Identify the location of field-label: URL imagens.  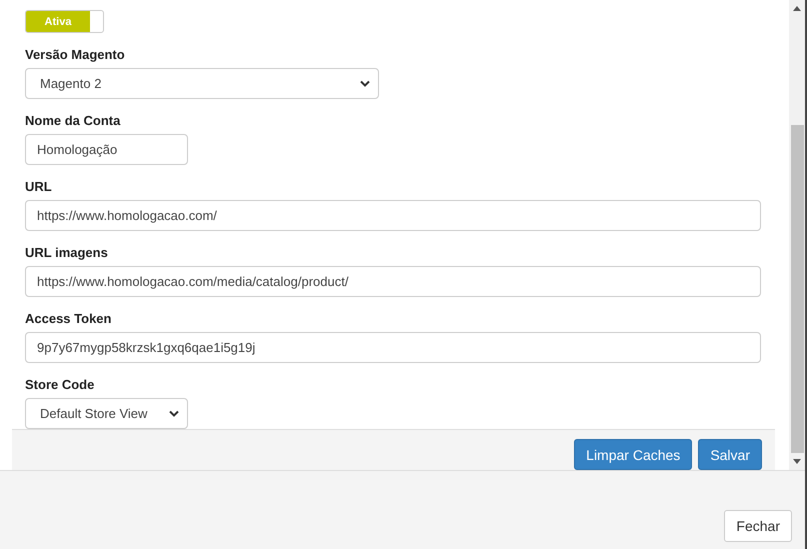
(67, 252).